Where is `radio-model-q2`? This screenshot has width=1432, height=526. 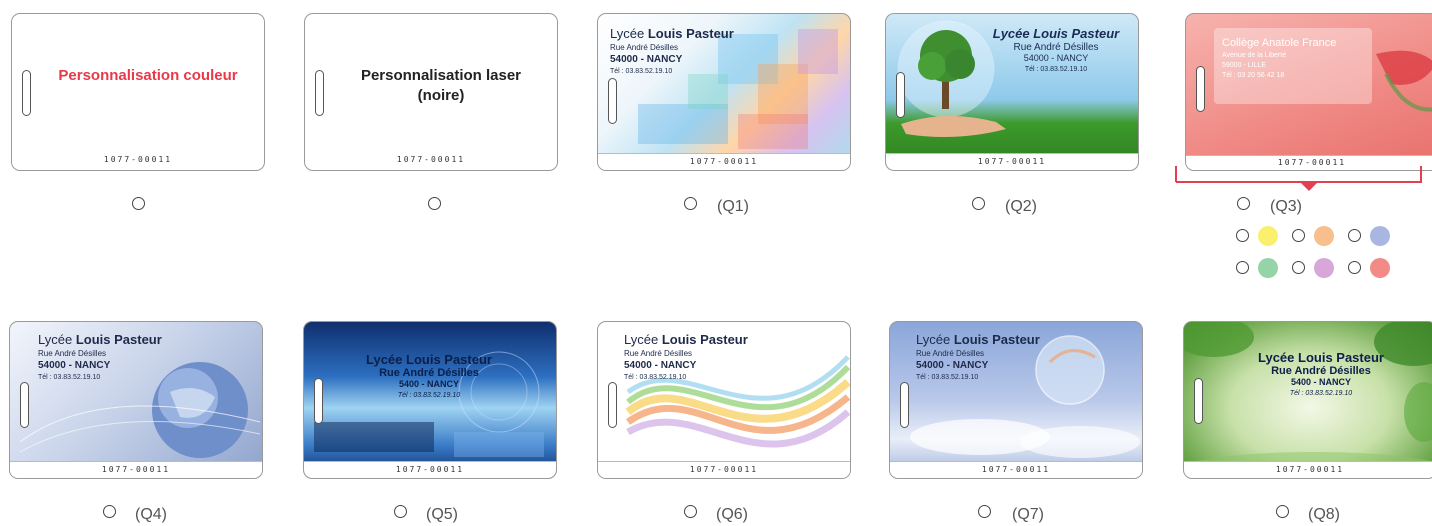 radio-model-q2 is located at coordinates (978, 203).